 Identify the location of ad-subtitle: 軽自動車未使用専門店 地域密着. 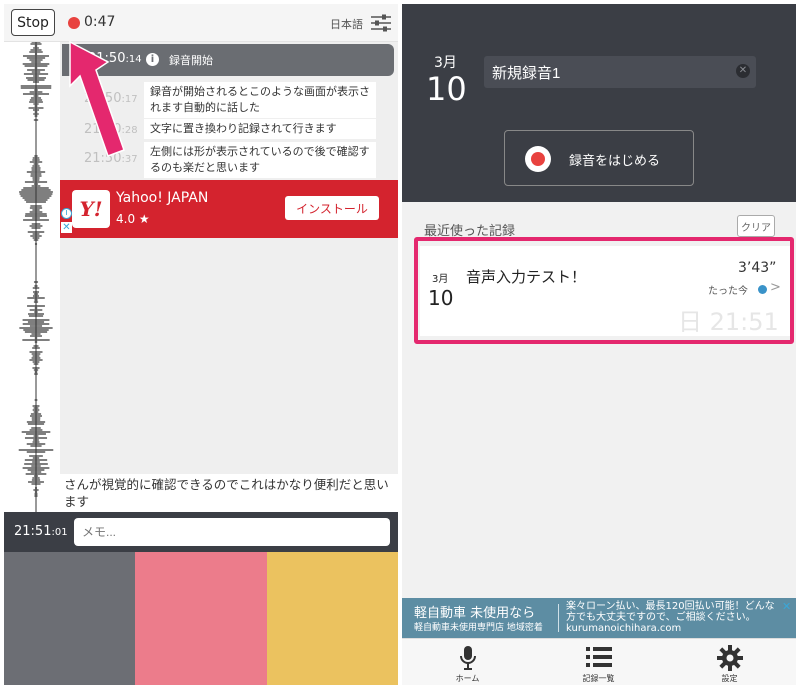
(478, 628).